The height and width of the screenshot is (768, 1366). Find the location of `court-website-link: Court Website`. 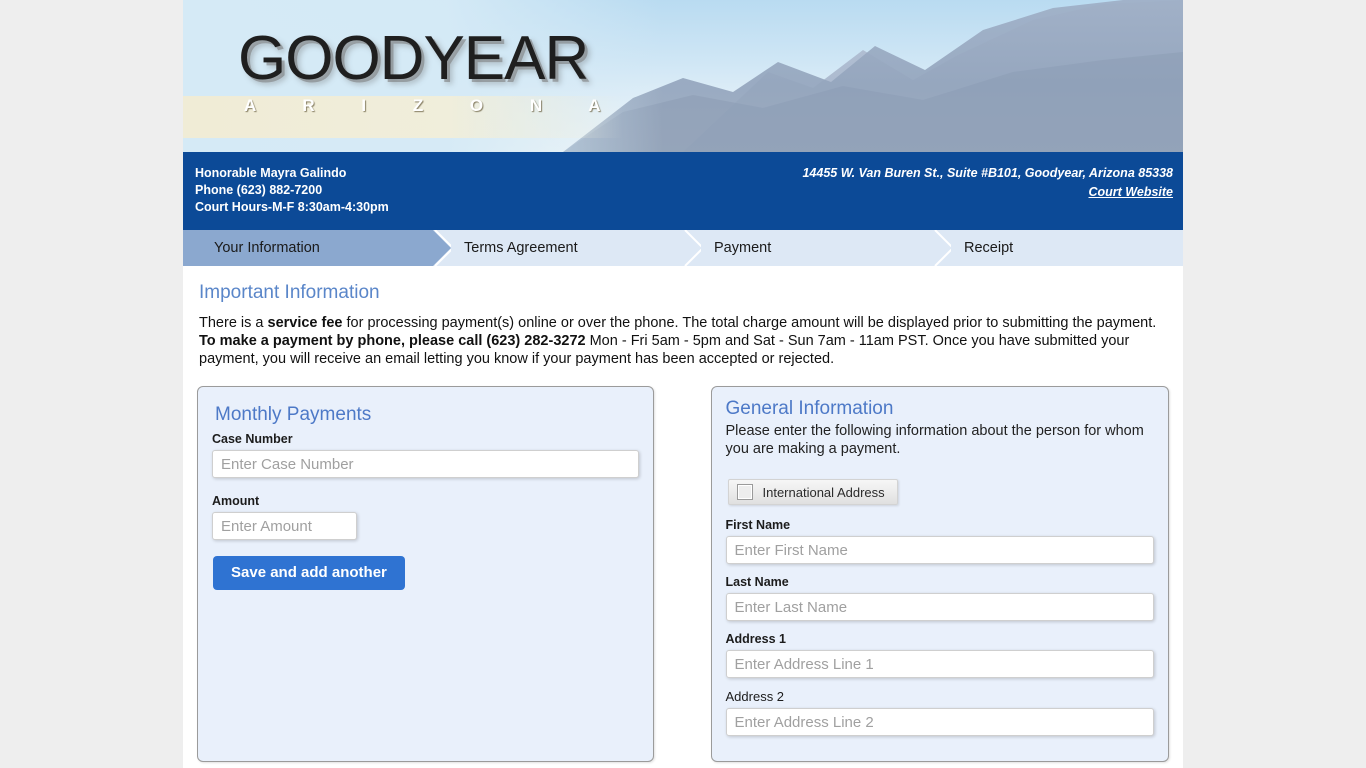

court-website-link: Court Website is located at coordinates (1131, 192).